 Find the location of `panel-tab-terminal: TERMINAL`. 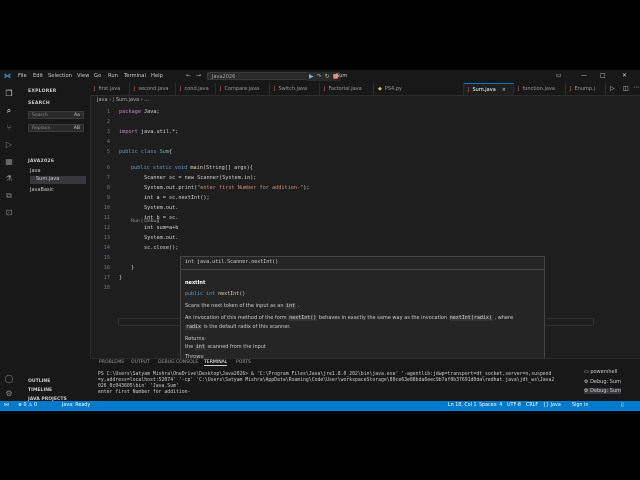

panel-tab-terminal: TERMINAL is located at coordinates (216, 363).